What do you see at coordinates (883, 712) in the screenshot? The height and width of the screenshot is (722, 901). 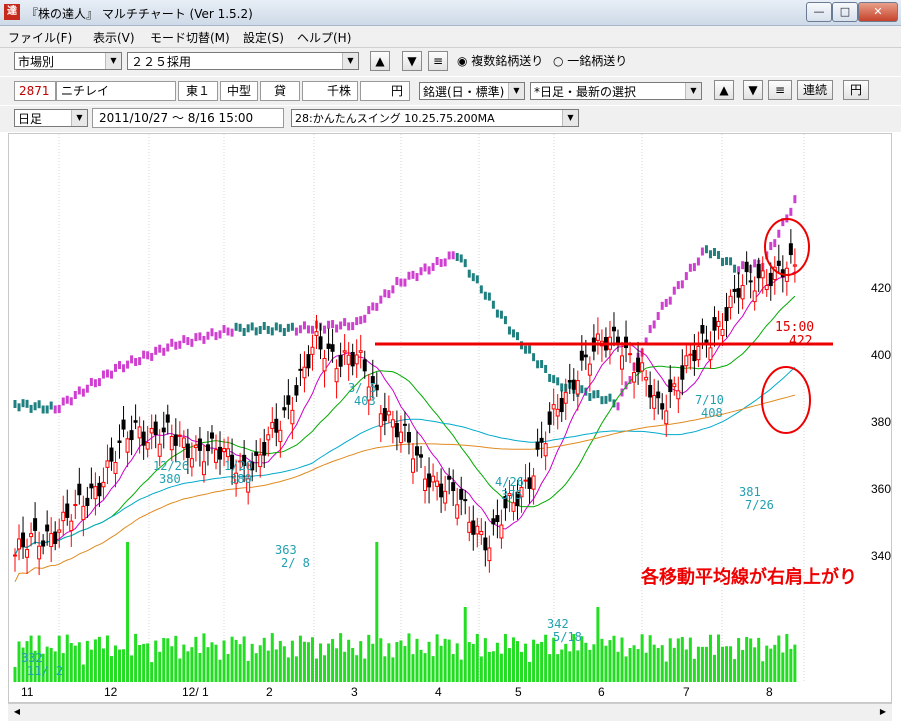 I see `scroll-right-icon: ▶` at bounding box center [883, 712].